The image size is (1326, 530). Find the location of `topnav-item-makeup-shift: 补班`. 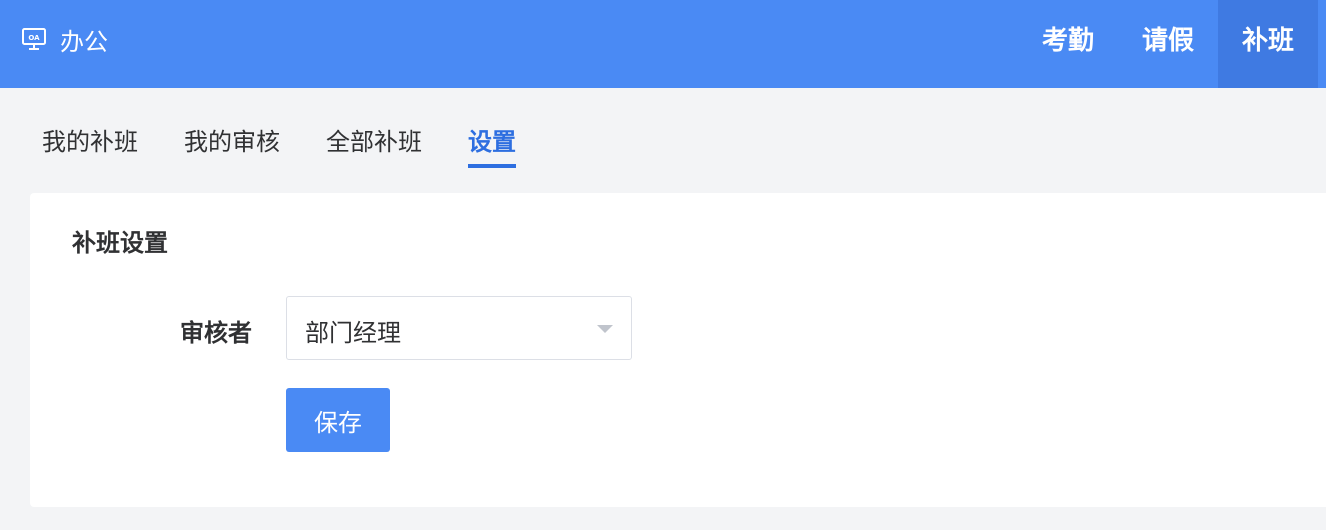

topnav-item-makeup-shift: 补班 is located at coordinates (1267, 44).